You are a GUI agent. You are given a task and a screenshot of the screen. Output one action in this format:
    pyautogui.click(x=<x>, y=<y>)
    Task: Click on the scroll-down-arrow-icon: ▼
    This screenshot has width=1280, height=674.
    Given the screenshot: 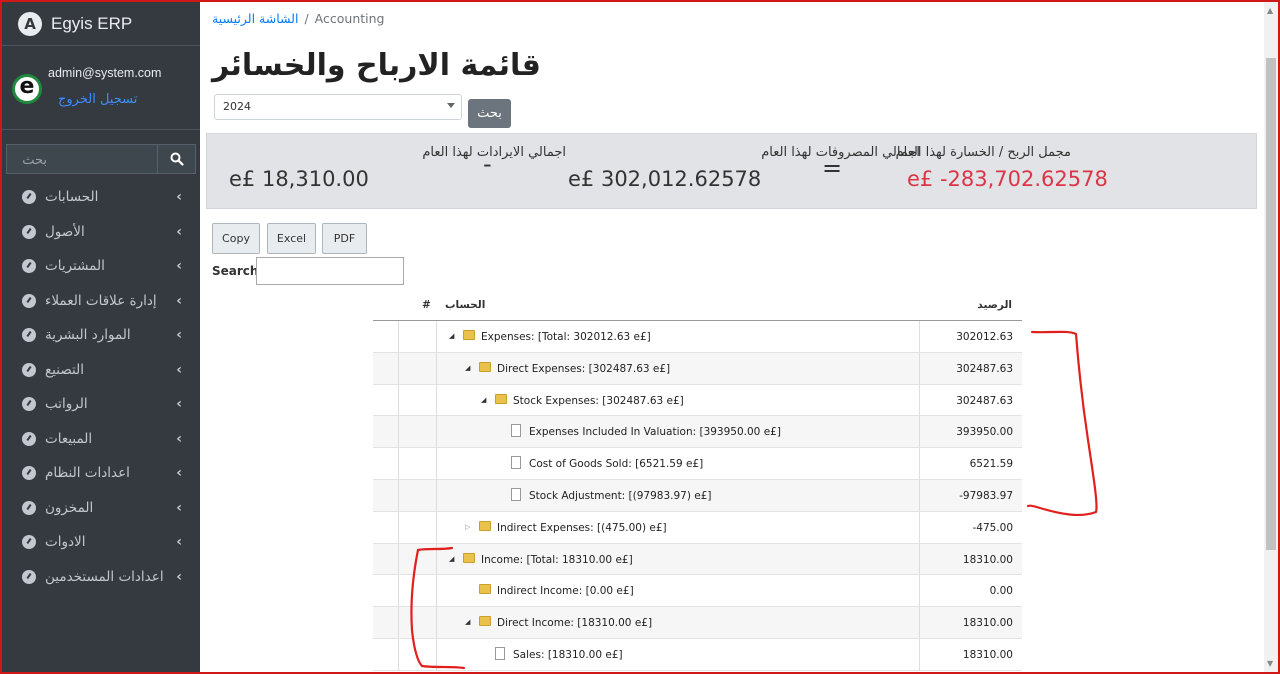 What is the action you would take?
    pyautogui.click(x=1270, y=663)
    